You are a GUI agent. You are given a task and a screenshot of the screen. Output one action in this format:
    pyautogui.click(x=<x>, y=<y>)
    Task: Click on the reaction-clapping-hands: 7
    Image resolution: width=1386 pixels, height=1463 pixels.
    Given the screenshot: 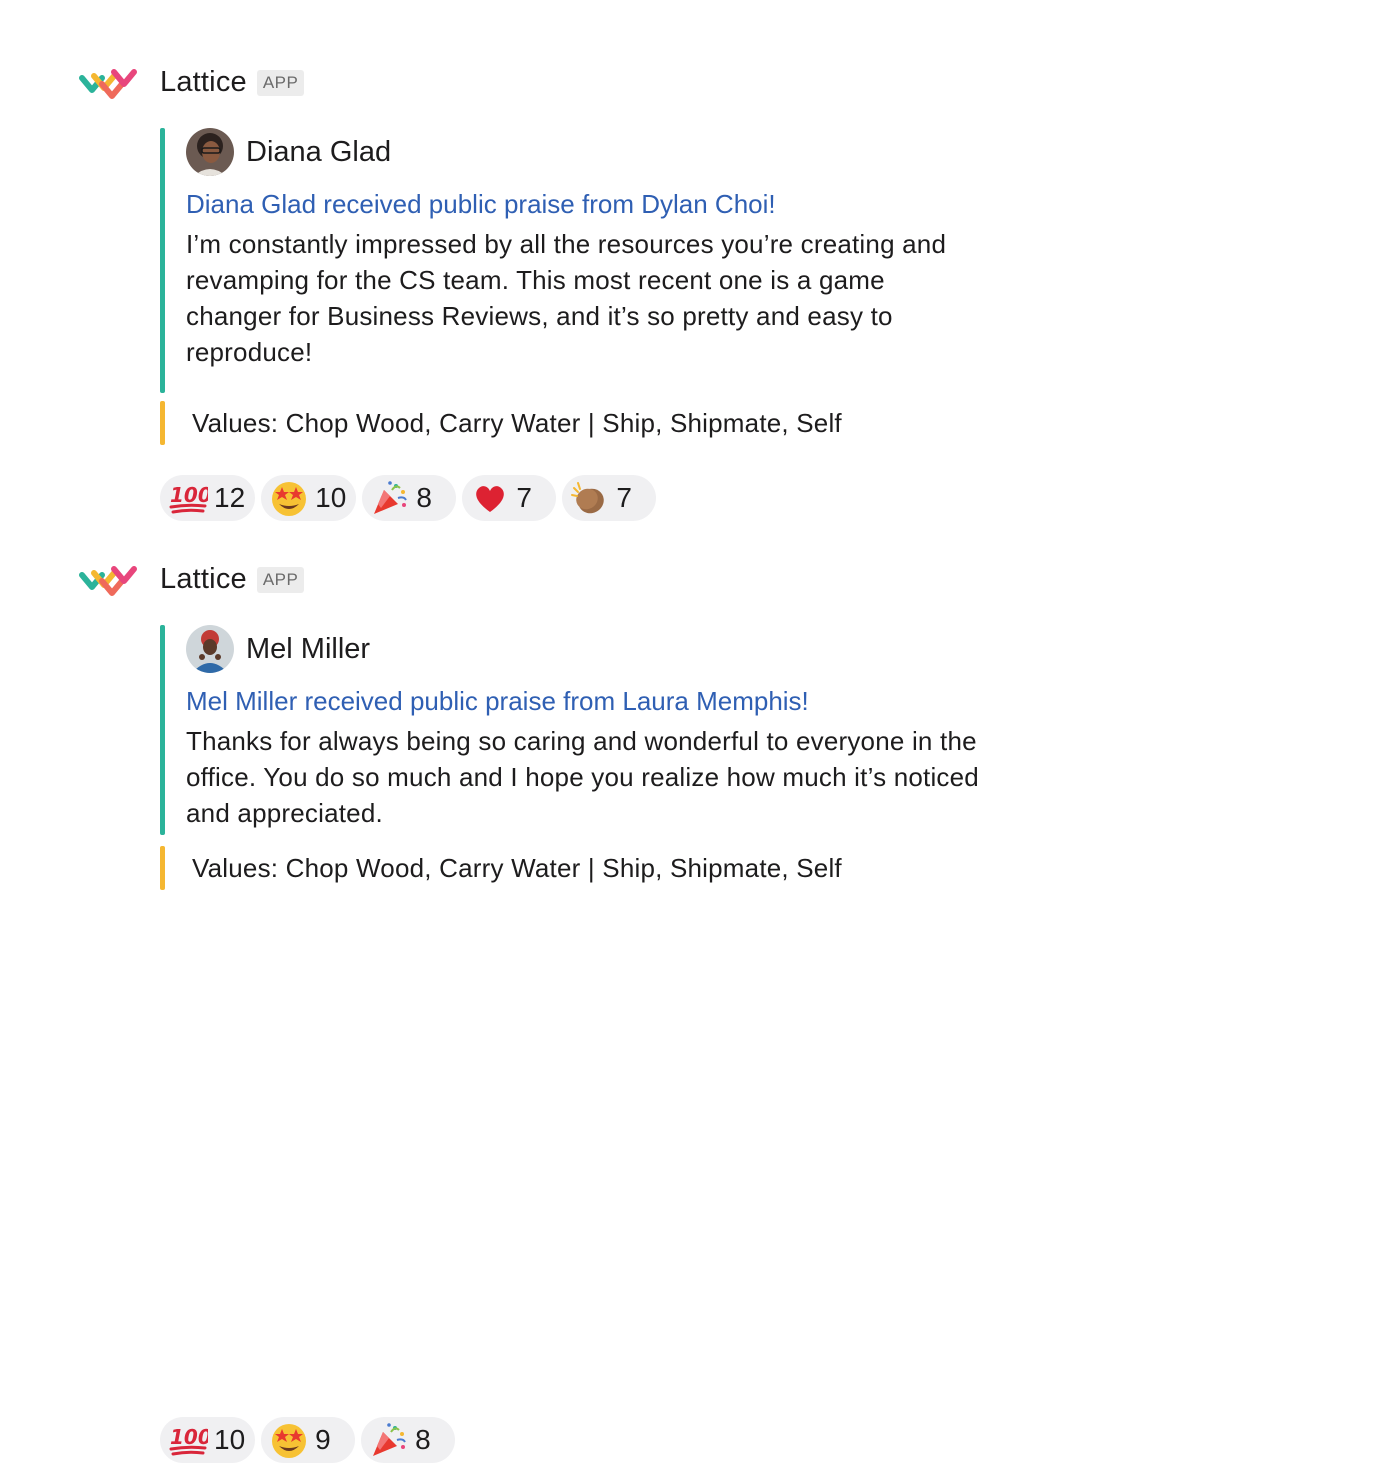 What is the action you would take?
    pyautogui.click(x=609, y=498)
    